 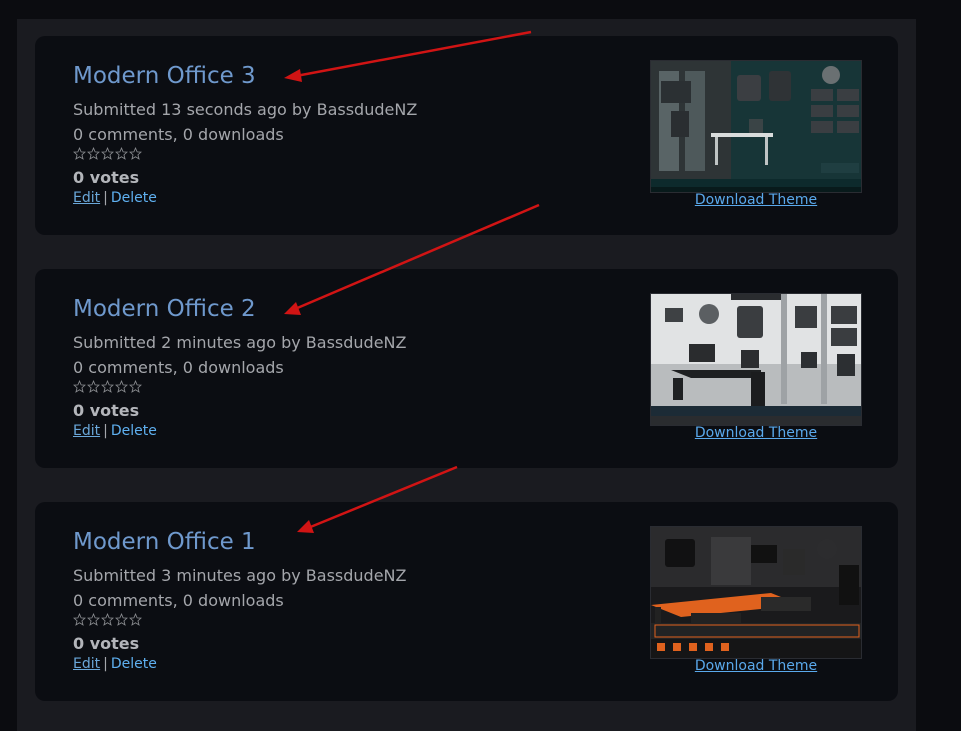 What do you see at coordinates (938, 365) in the screenshot?
I see `right-gutter` at bounding box center [938, 365].